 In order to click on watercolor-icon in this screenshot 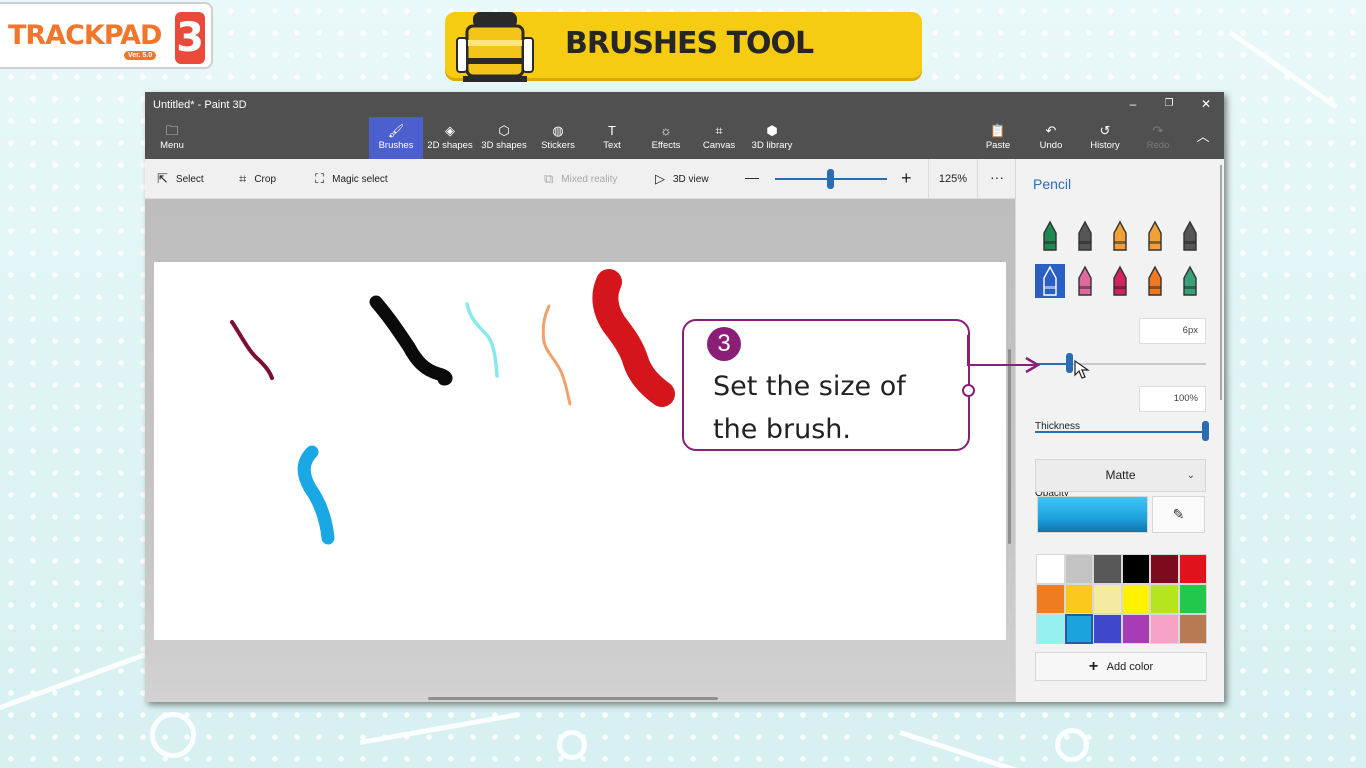, I will do `click(1155, 235)`.